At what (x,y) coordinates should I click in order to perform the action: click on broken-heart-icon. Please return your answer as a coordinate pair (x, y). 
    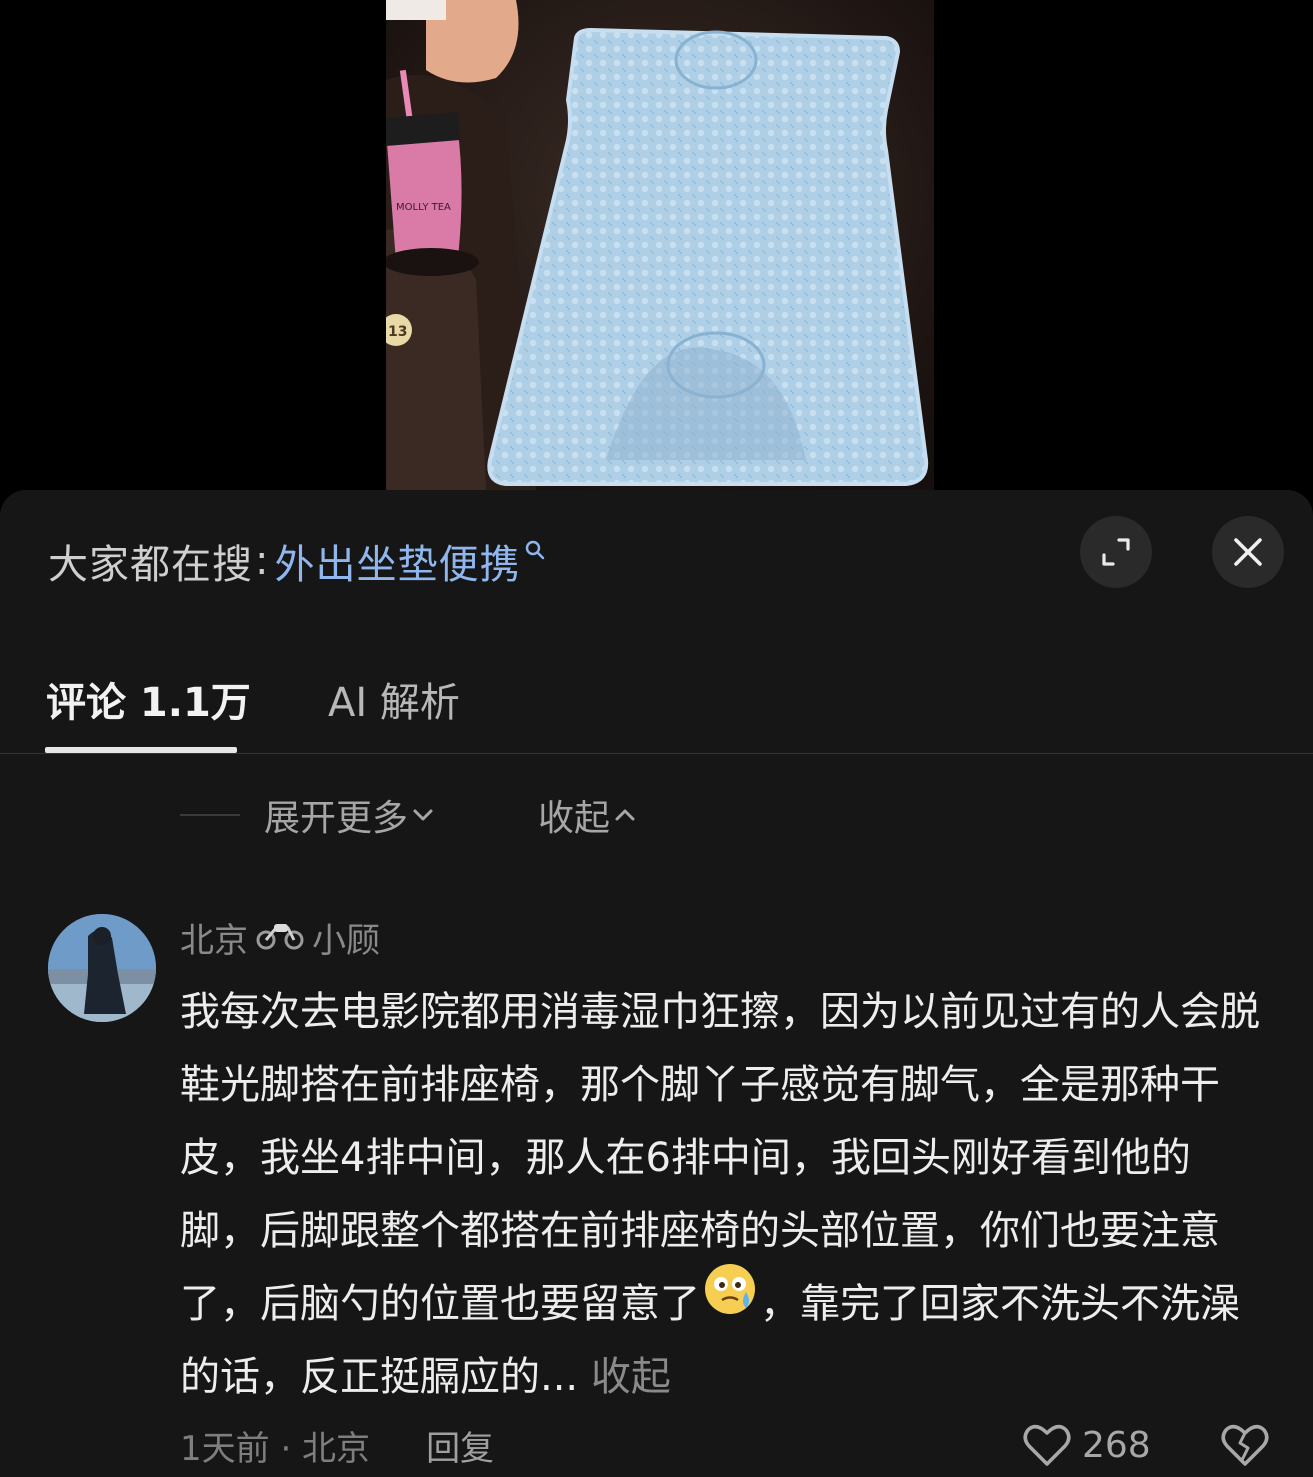
    Looking at the image, I should click on (1245, 1445).